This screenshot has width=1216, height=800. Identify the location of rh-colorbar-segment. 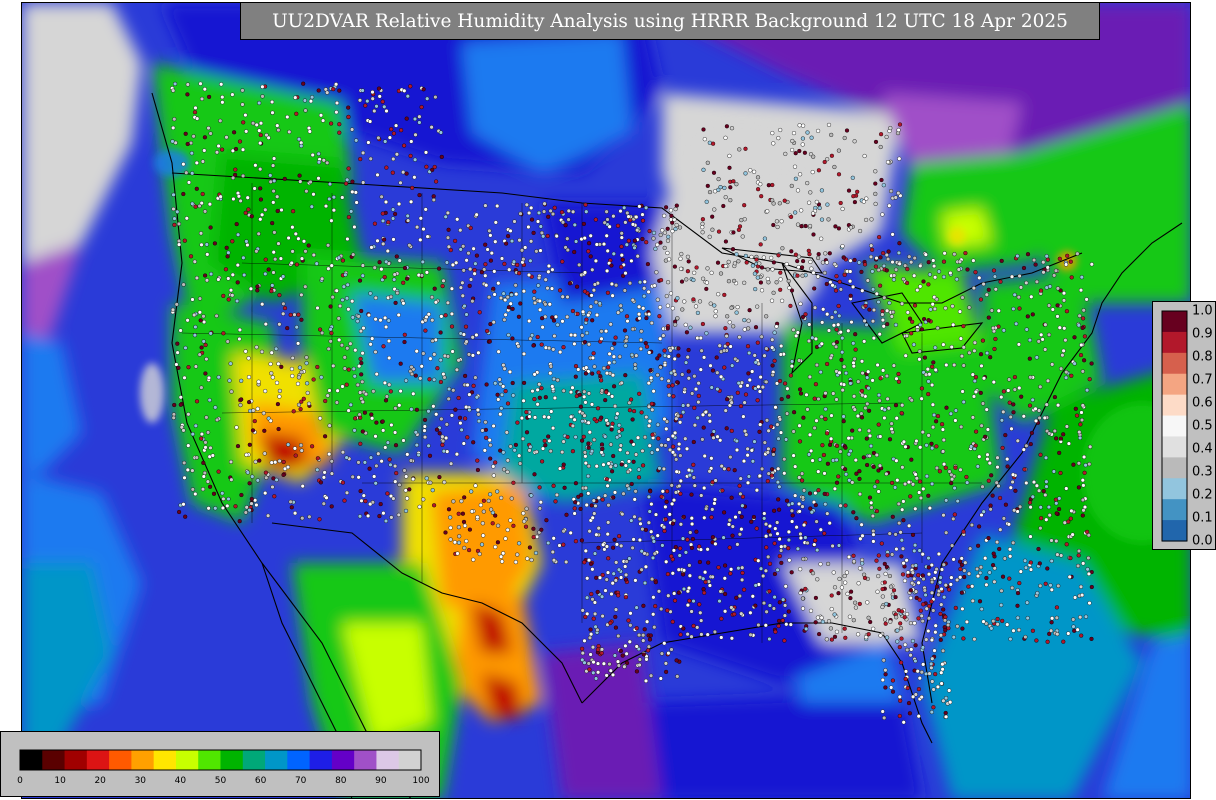
(165, 760).